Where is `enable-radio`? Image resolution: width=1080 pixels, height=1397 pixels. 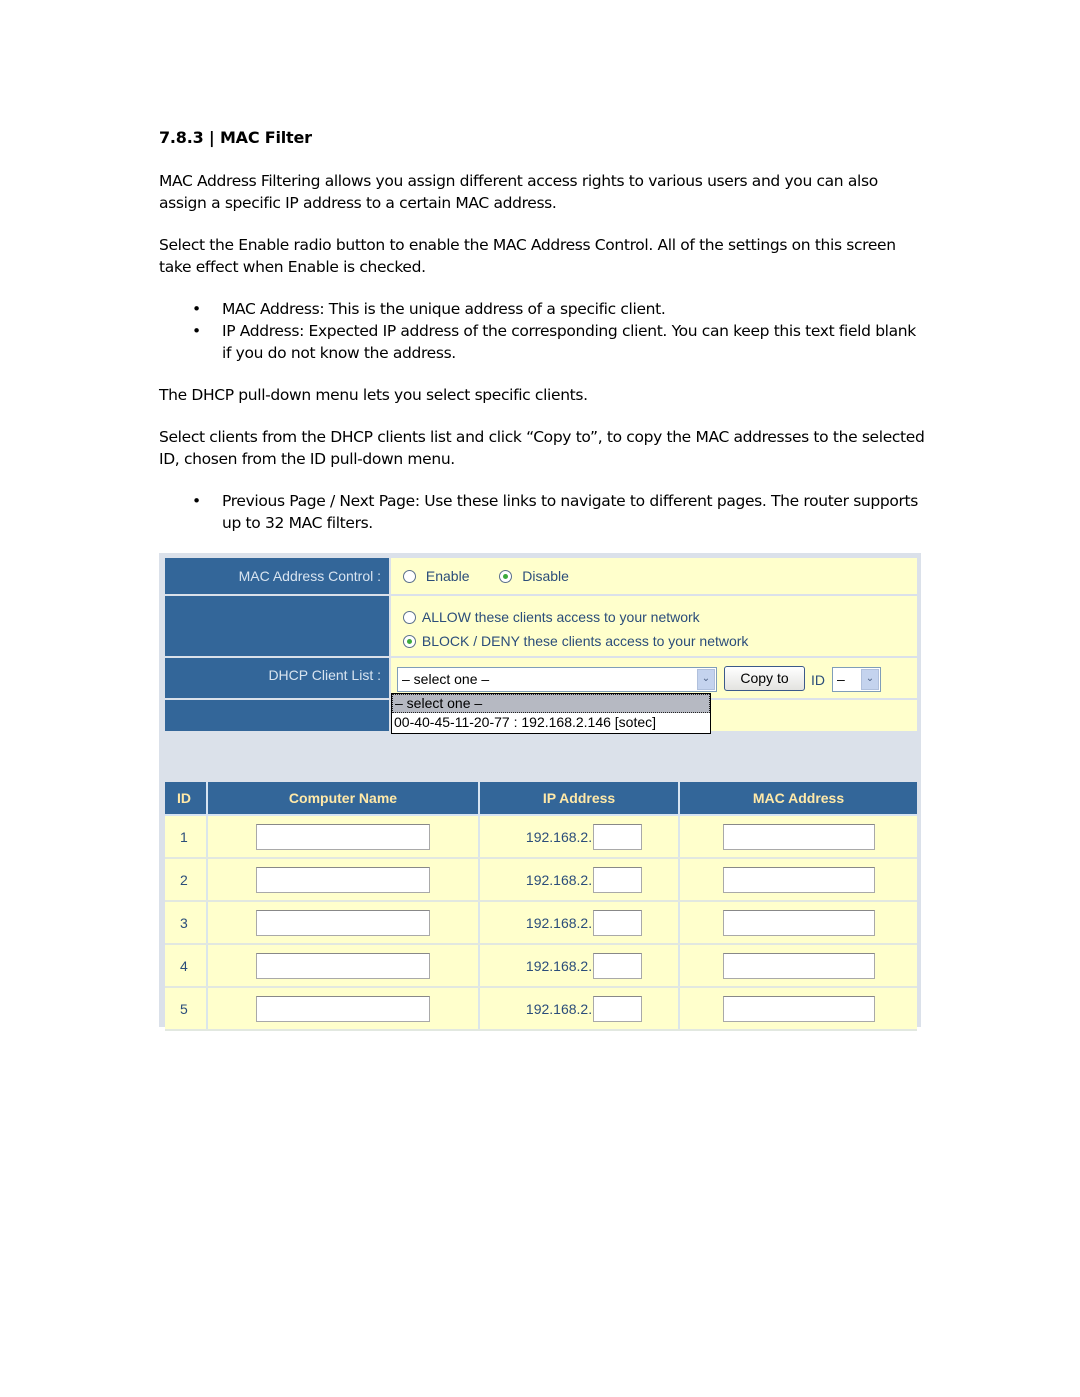 enable-radio is located at coordinates (409, 576).